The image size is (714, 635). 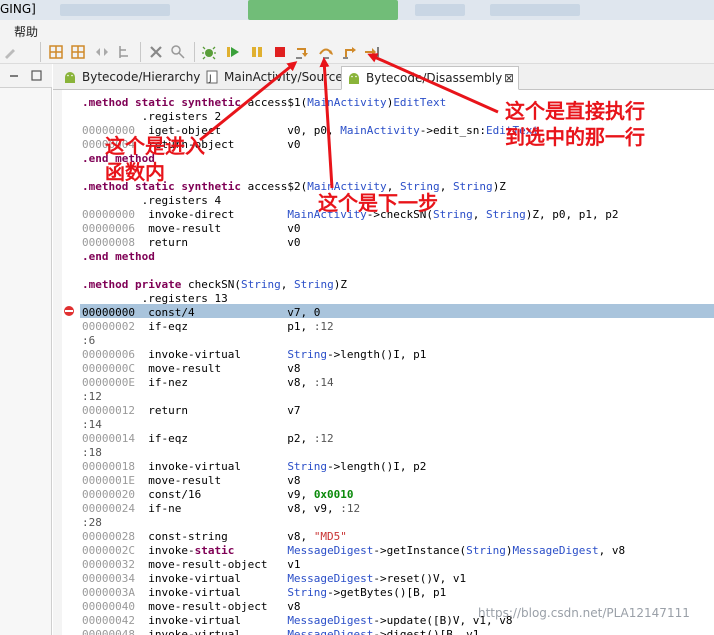 I want to click on code-line: 00000012 return v7, so click(x=191, y=411).